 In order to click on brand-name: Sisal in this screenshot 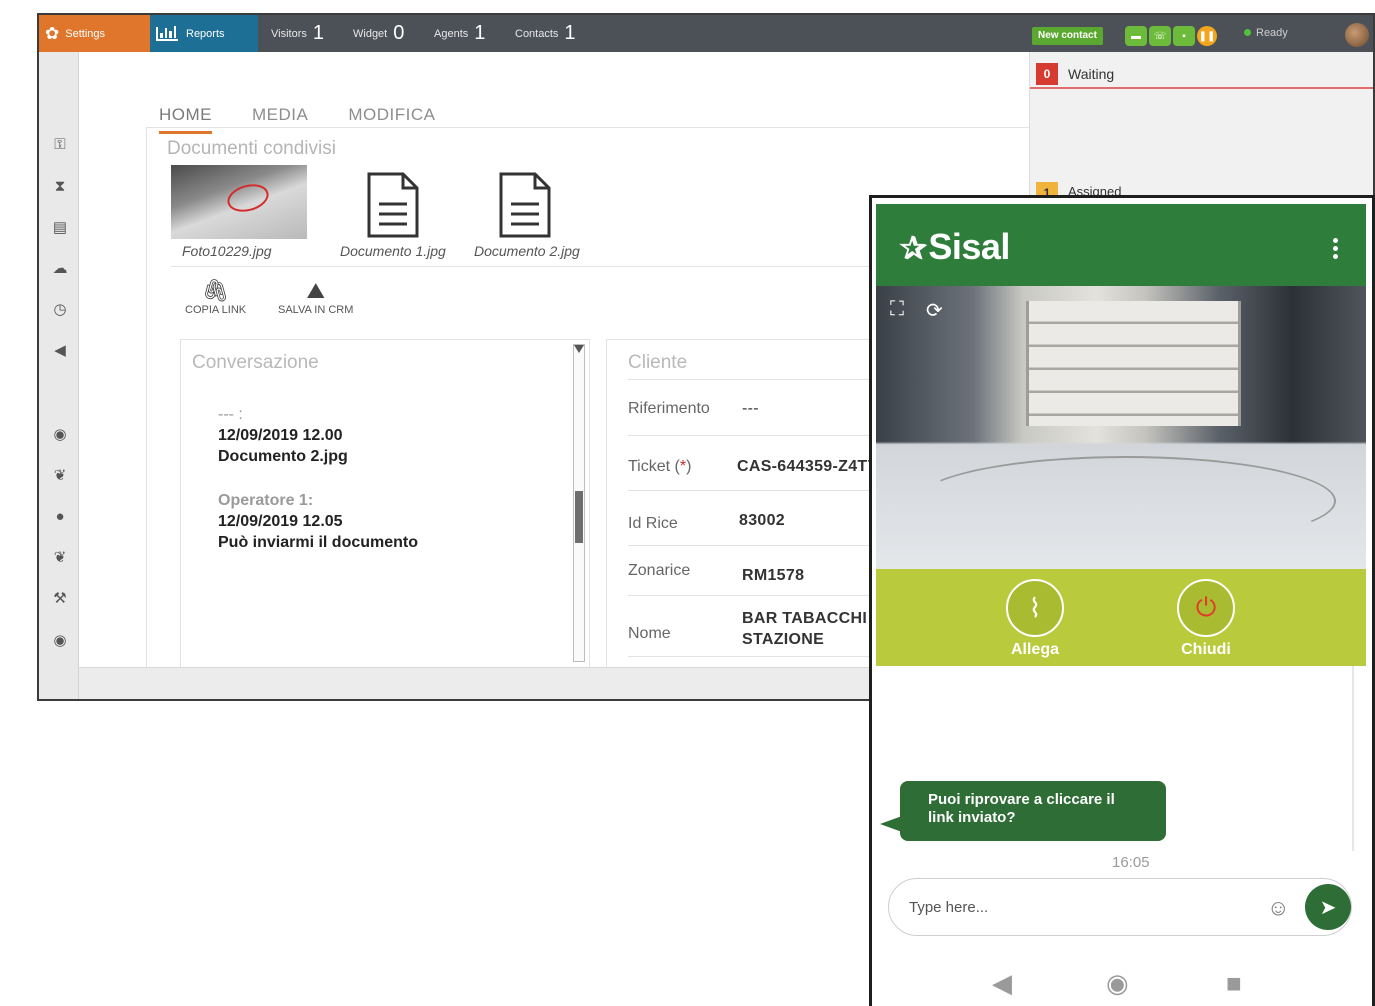, I will do `click(969, 246)`.